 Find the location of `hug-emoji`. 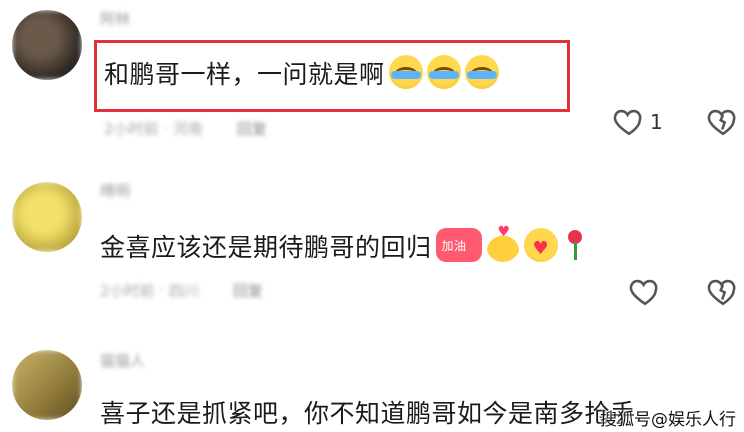

hug-emoji is located at coordinates (540, 245).